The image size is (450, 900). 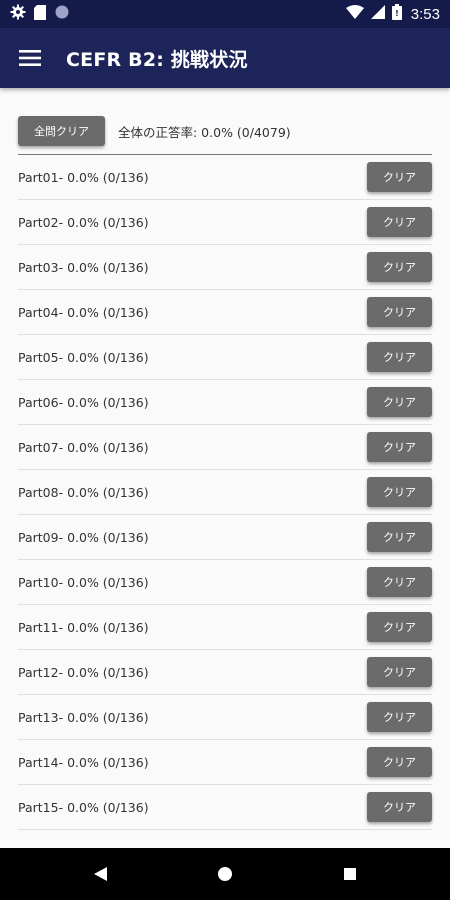 I want to click on total-accuracy-text: 全体の正答率: 0.0% (0/4079), so click(x=204, y=132).